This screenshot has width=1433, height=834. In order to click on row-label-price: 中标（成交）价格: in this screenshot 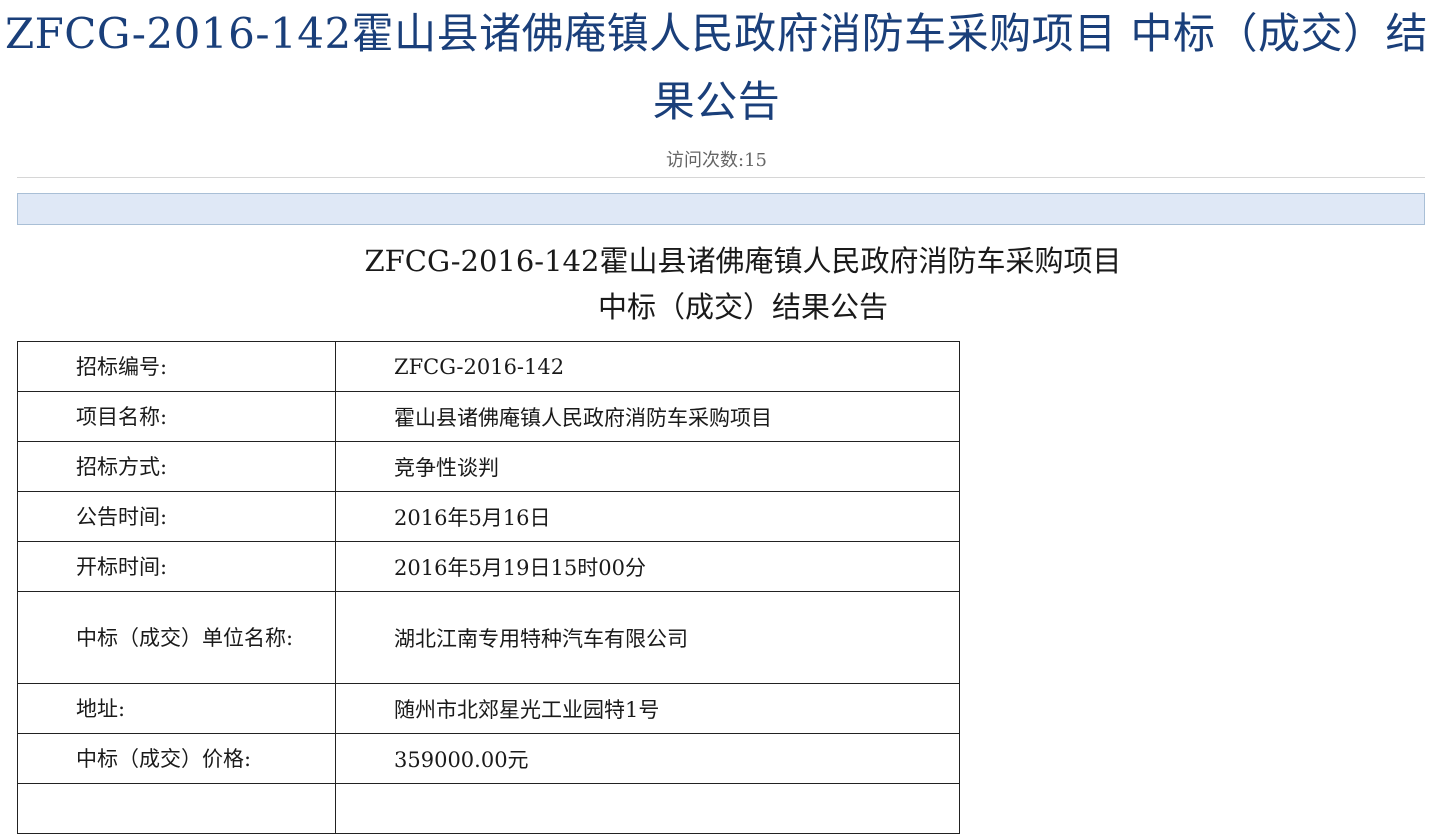, I will do `click(176, 758)`.